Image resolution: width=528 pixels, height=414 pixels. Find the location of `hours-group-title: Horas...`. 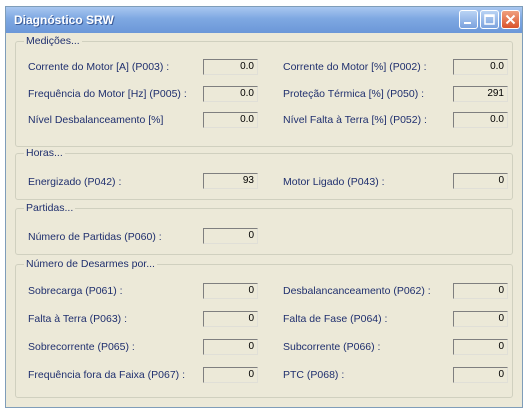

hours-group-title: Horas... is located at coordinates (44, 153).